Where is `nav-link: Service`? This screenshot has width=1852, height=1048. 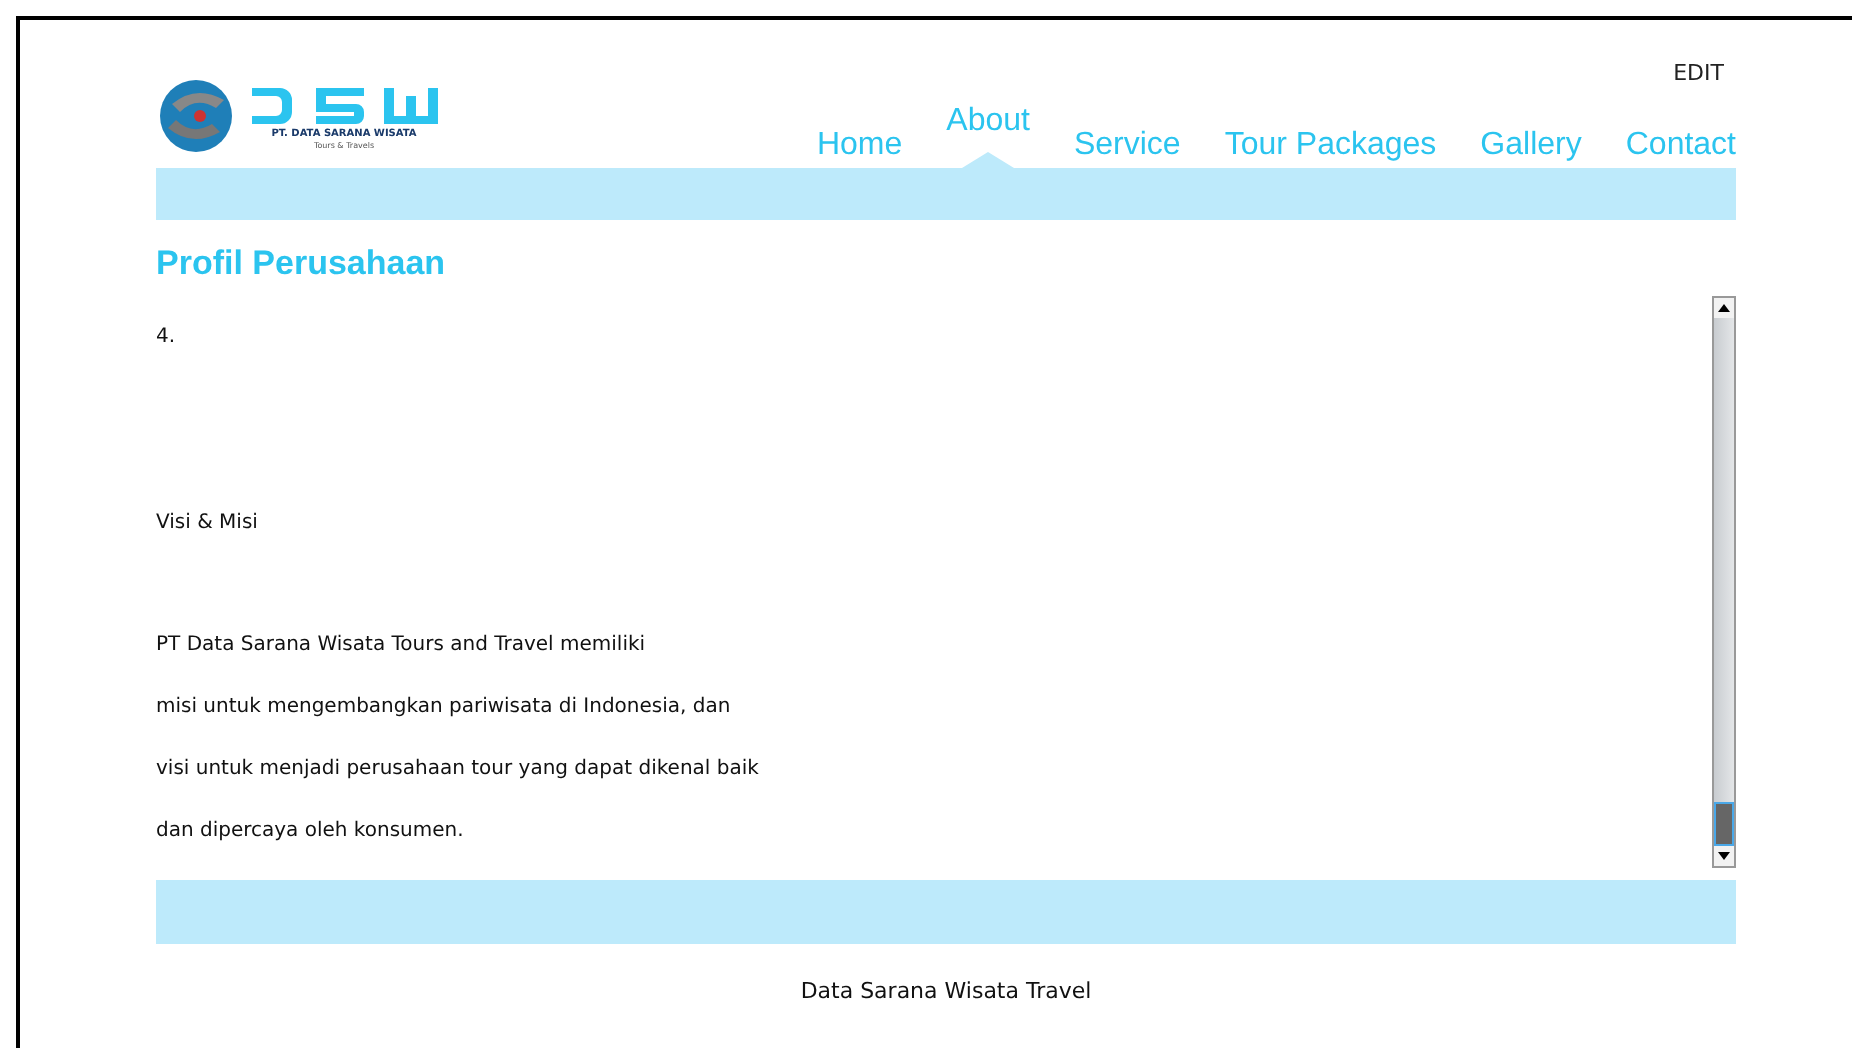 nav-link: Service is located at coordinates (1127, 148).